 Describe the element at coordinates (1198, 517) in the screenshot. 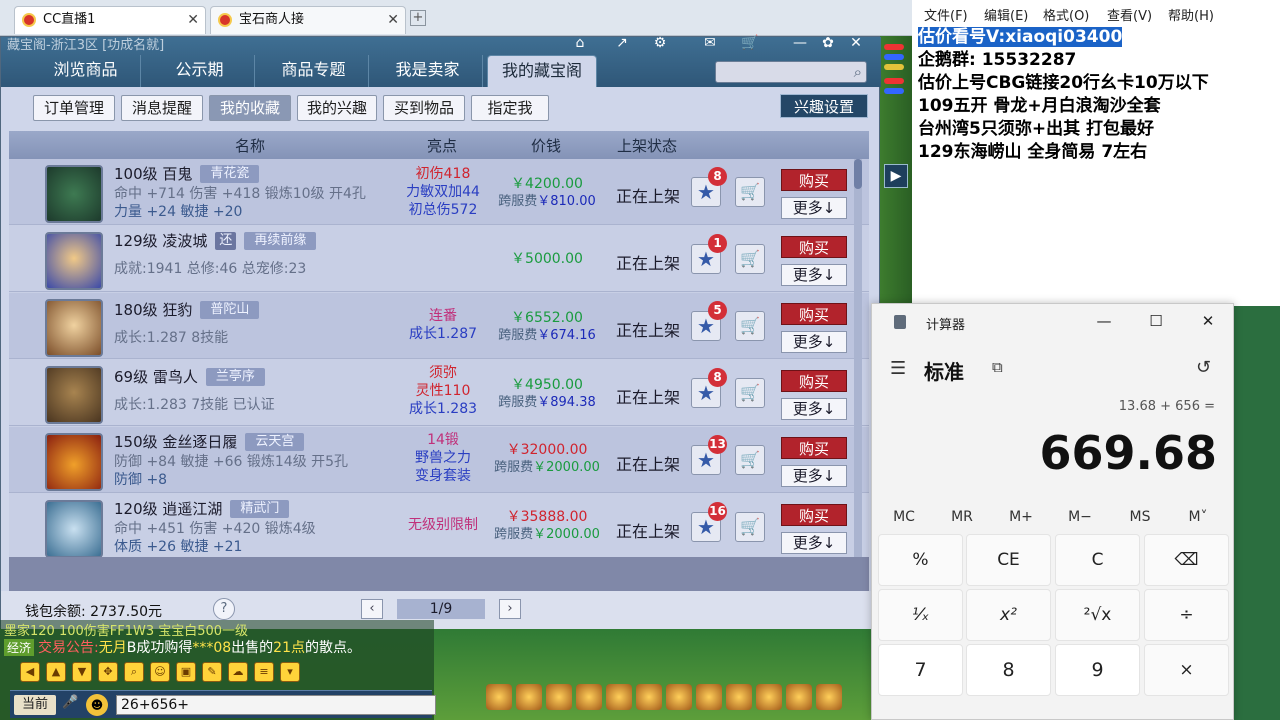

I see `memory-list-button: M˅` at that location.